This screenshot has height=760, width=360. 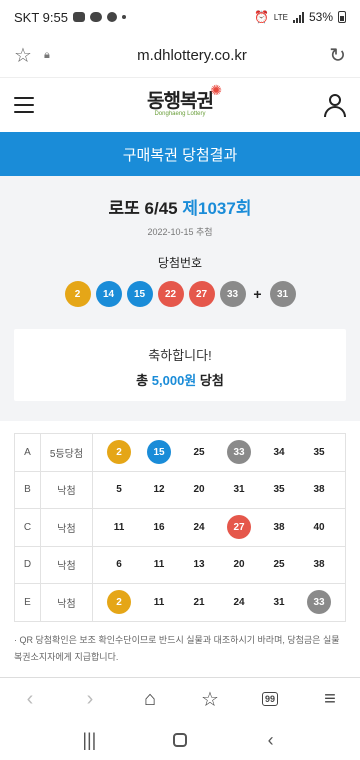 I want to click on android-back-icon: ‹, so click(x=271, y=740).